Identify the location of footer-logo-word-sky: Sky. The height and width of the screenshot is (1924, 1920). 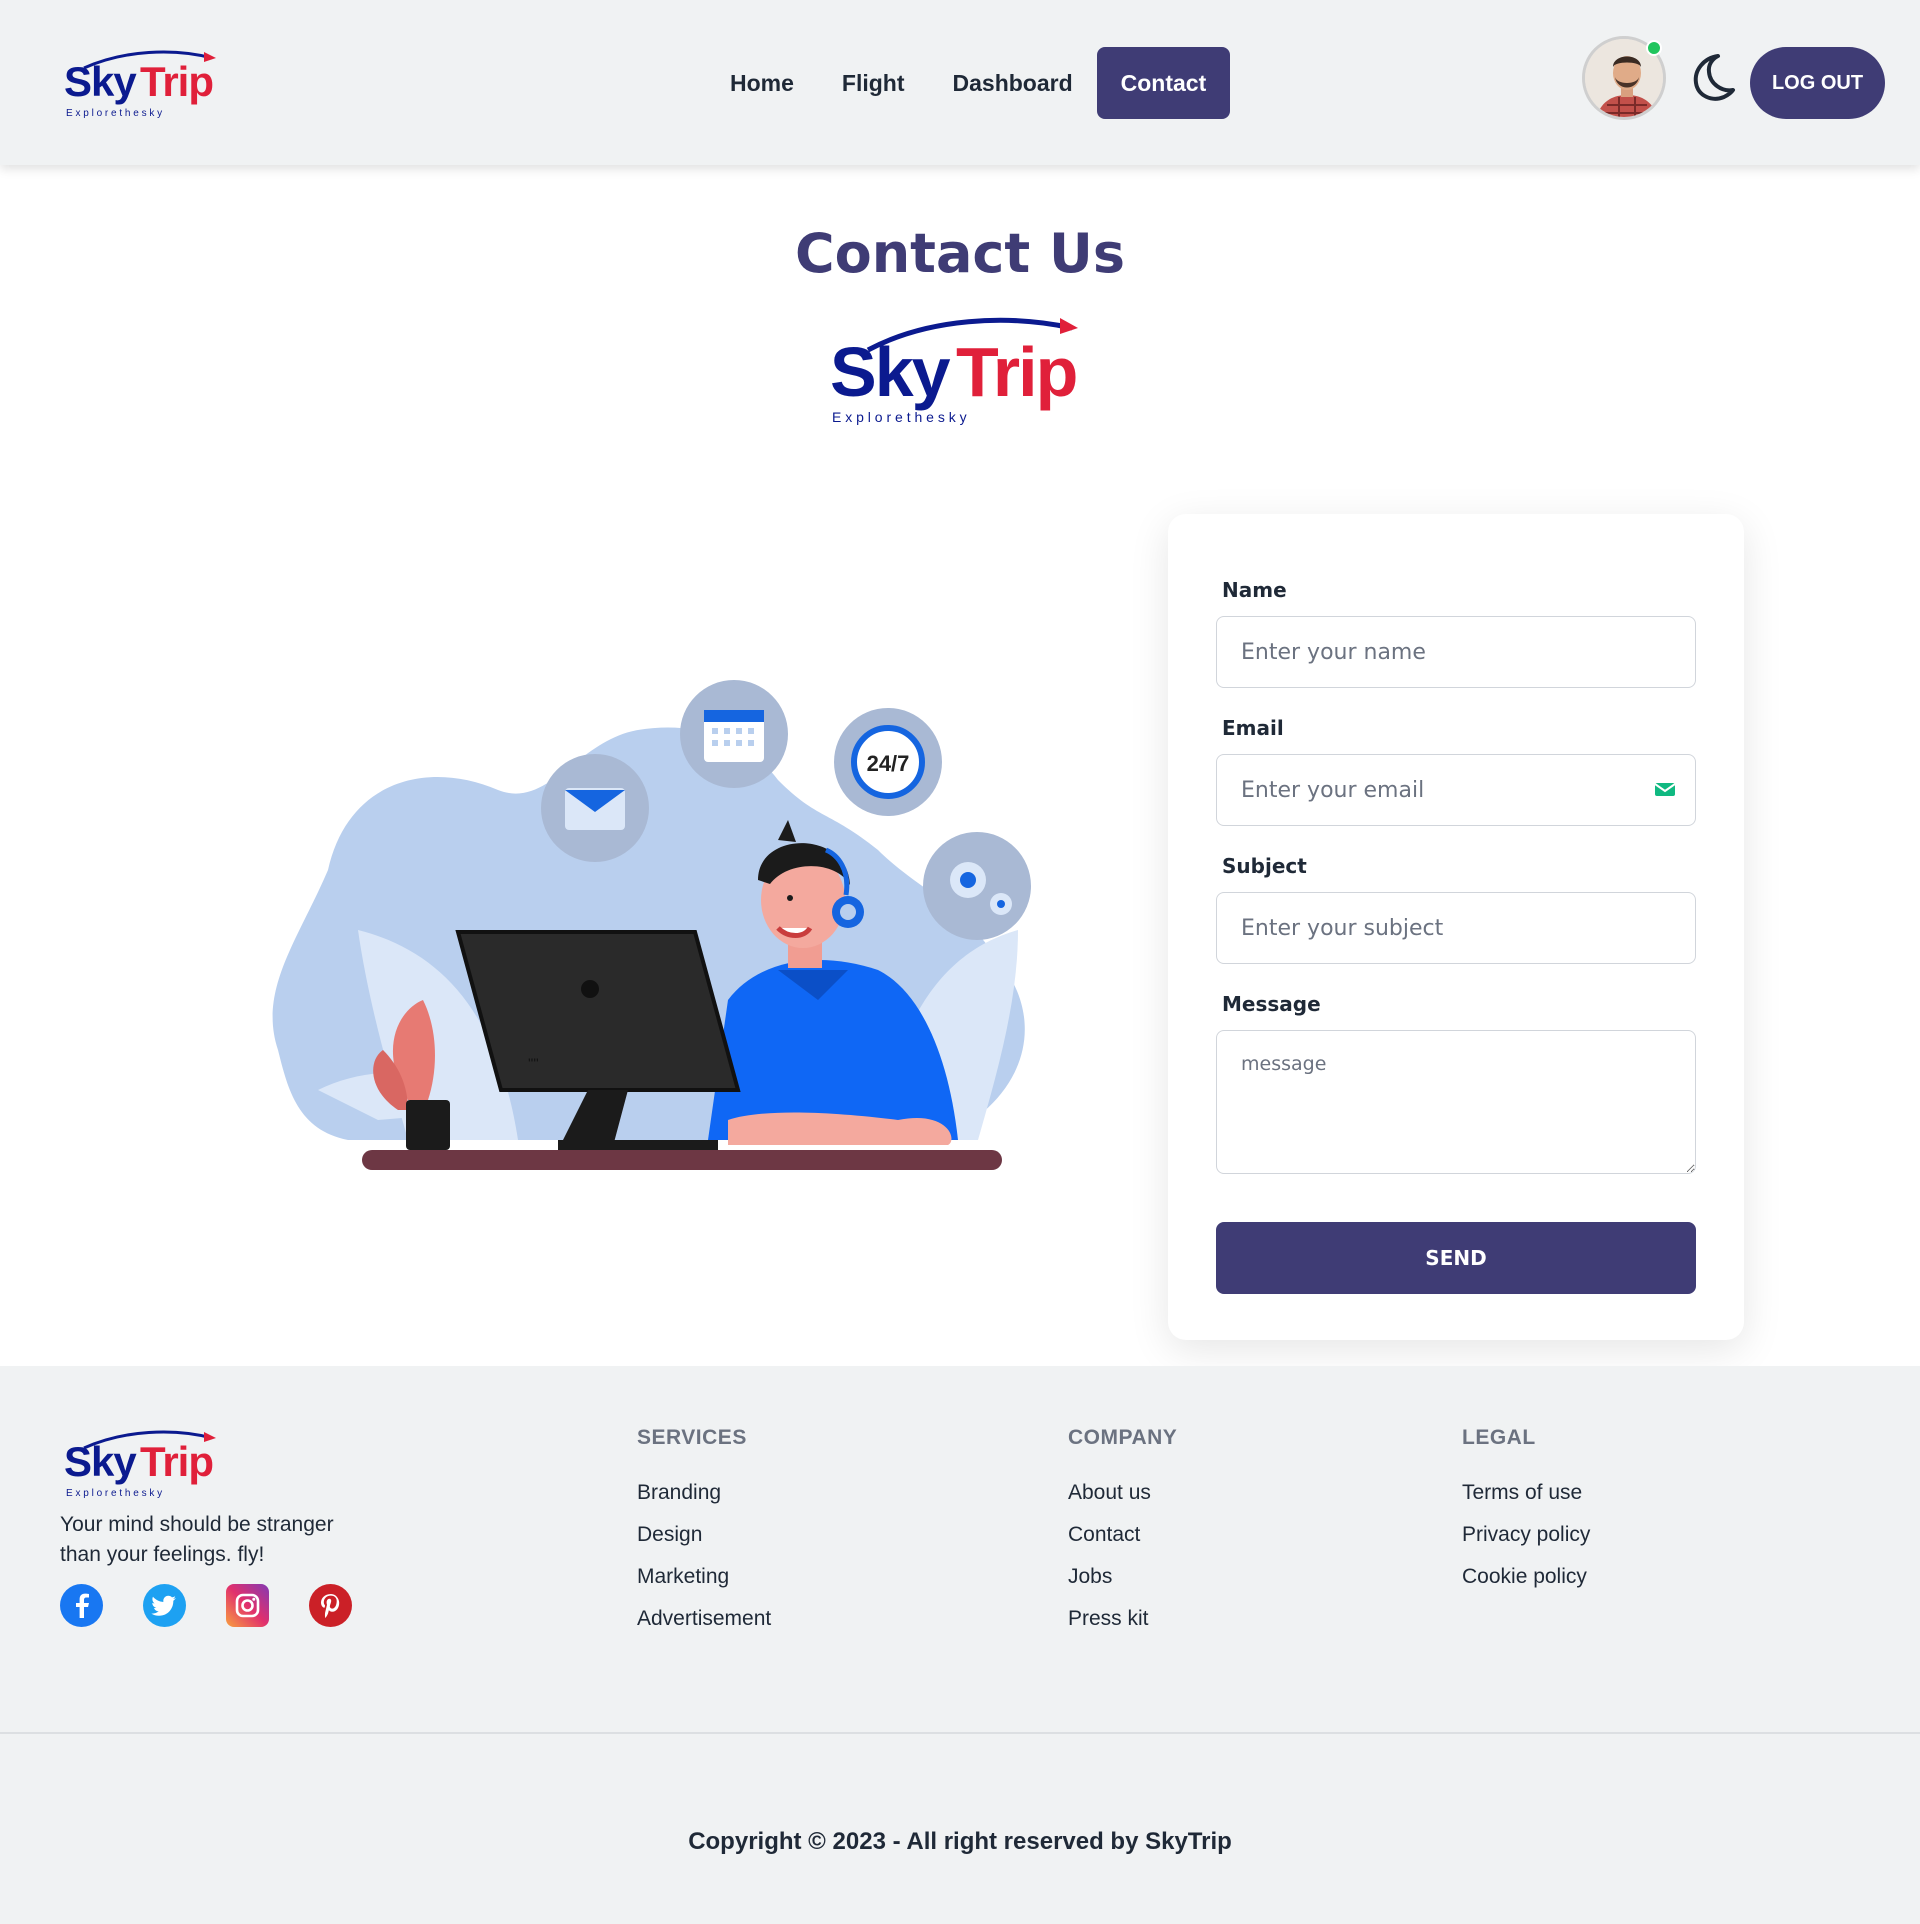
(100, 1461).